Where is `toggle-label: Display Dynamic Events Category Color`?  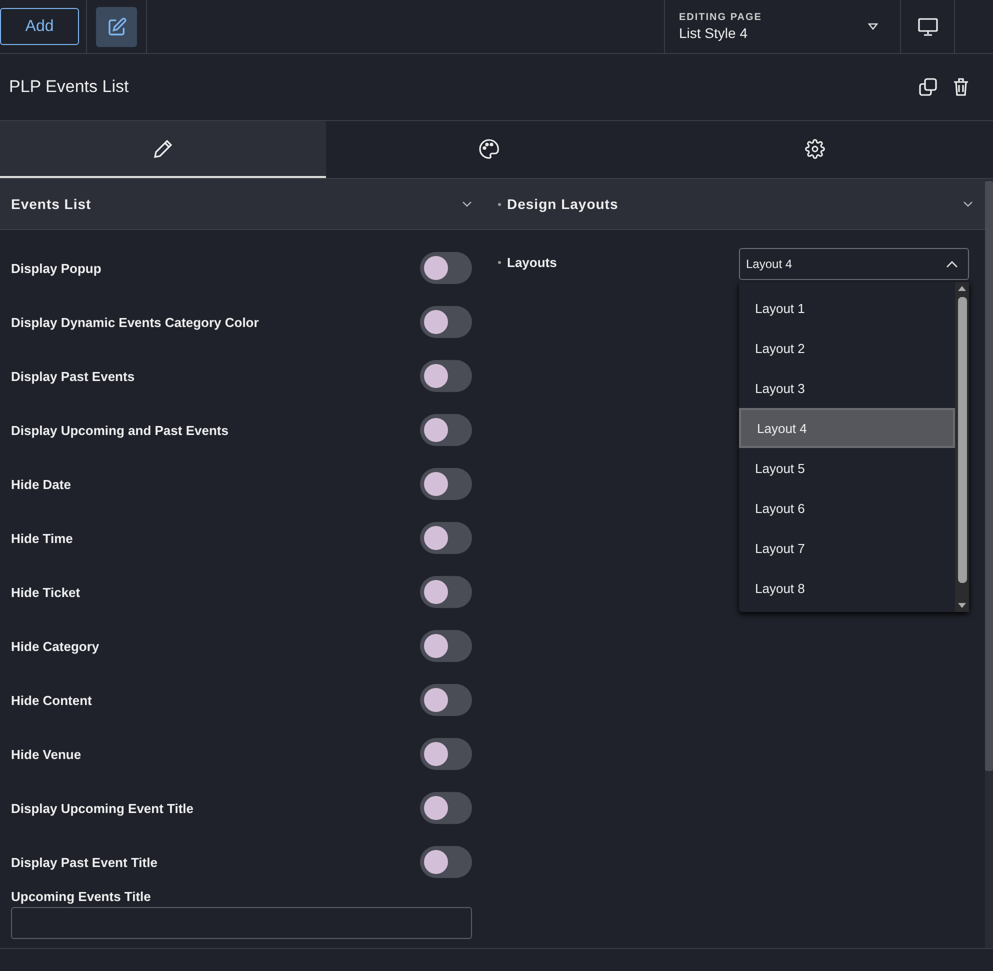
toggle-label: Display Dynamic Events Category Color is located at coordinates (135, 322).